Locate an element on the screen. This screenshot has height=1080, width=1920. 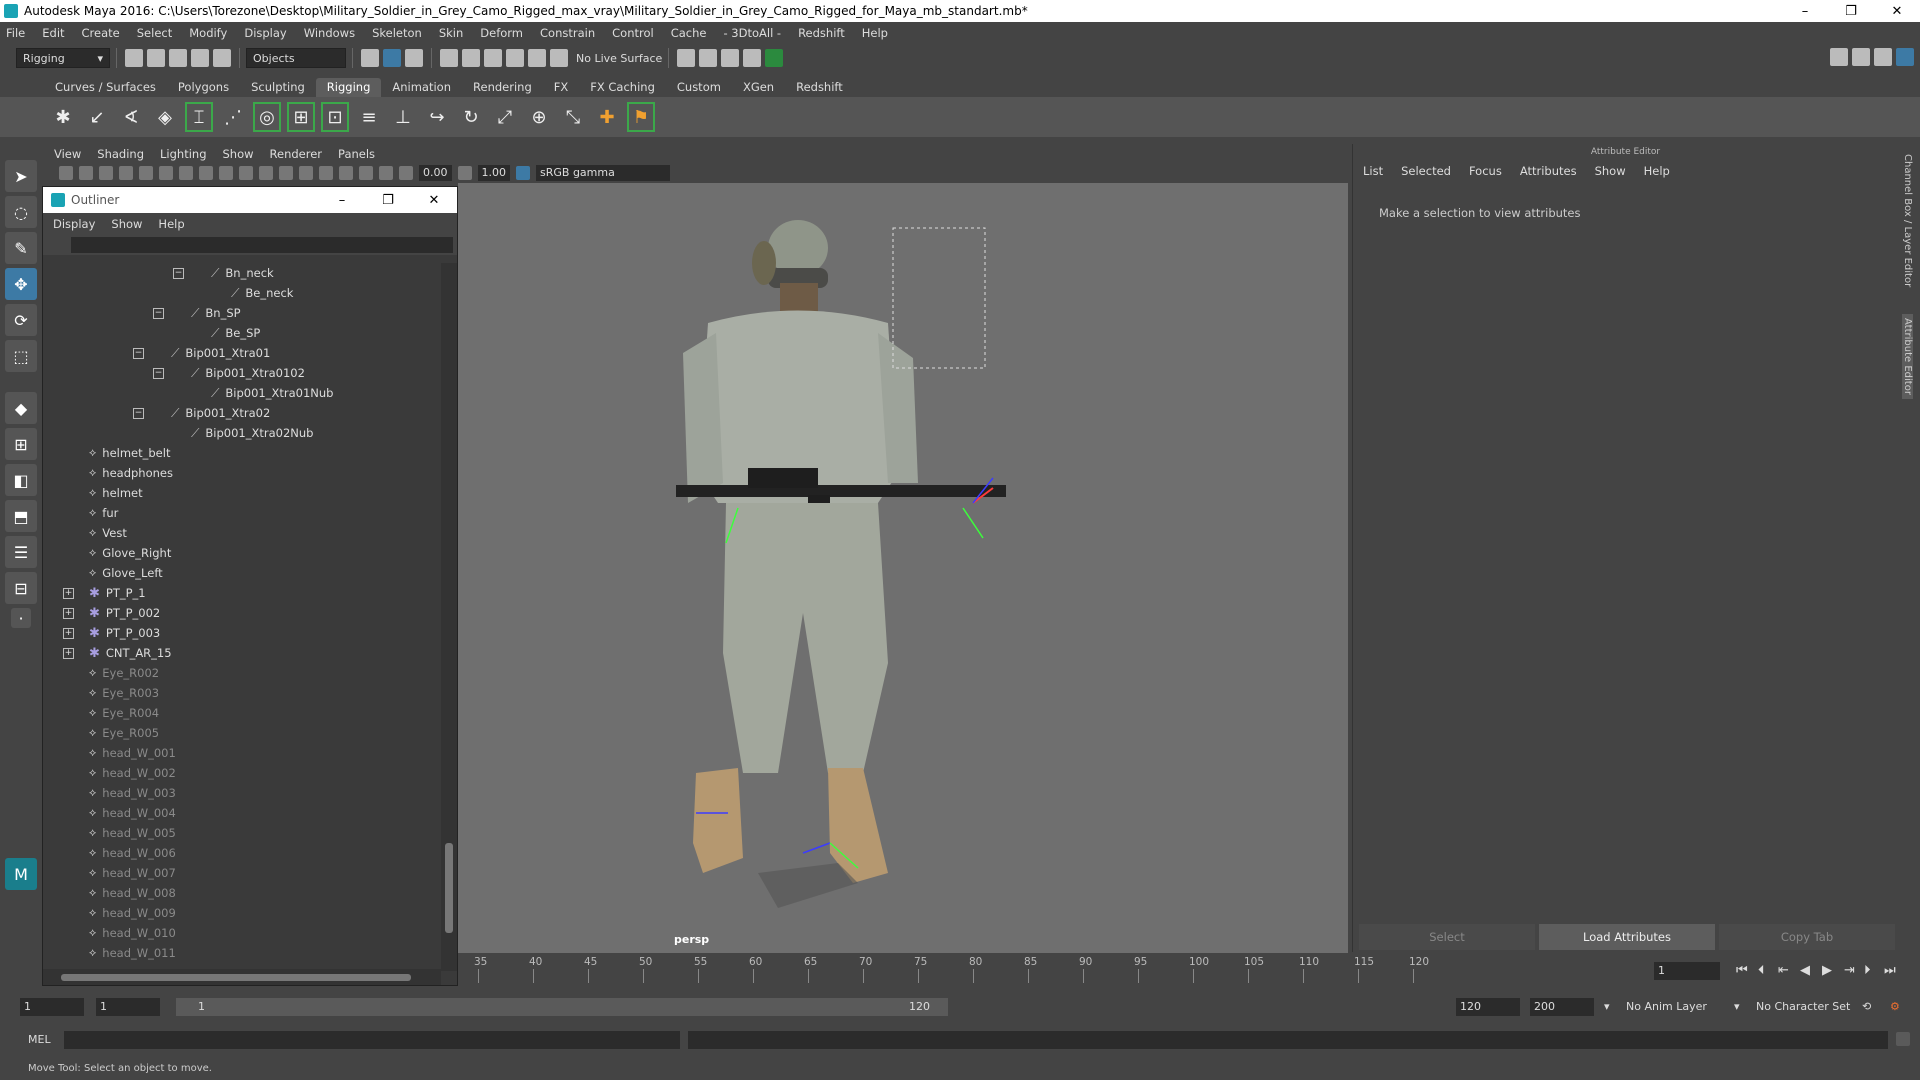
menu-display: Display is located at coordinates (265, 33).